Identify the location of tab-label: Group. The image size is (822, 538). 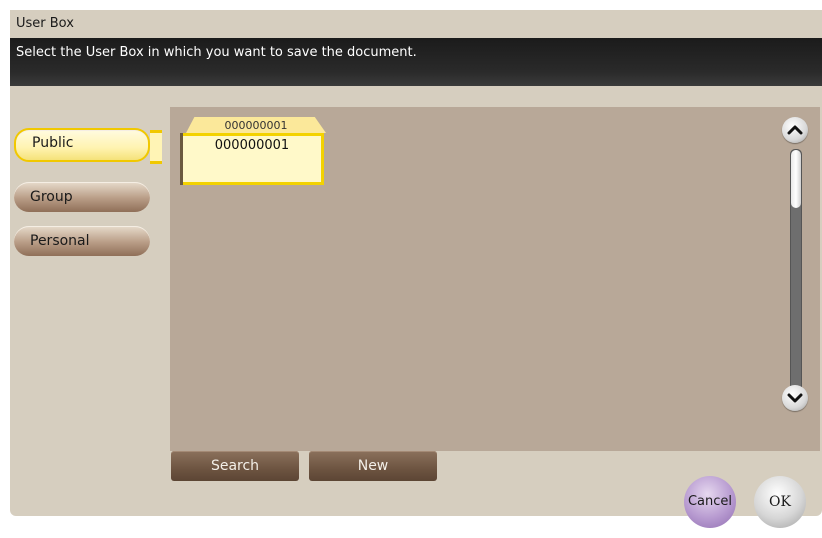
(51, 197).